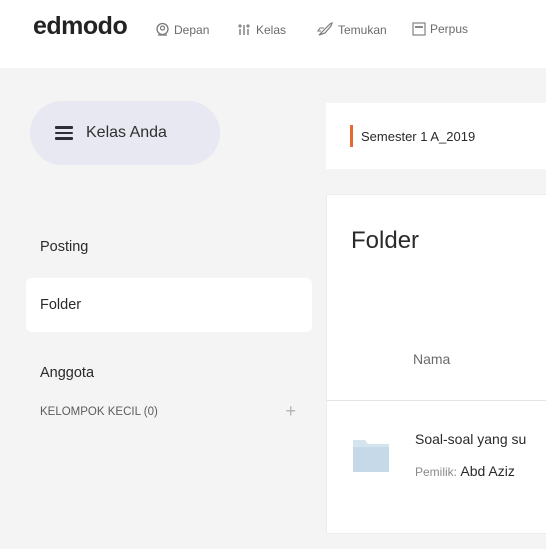 This screenshot has width=546, height=549. Describe the element at coordinates (169, 305) in the screenshot. I see `sidebar-item-folder: Folder` at that location.